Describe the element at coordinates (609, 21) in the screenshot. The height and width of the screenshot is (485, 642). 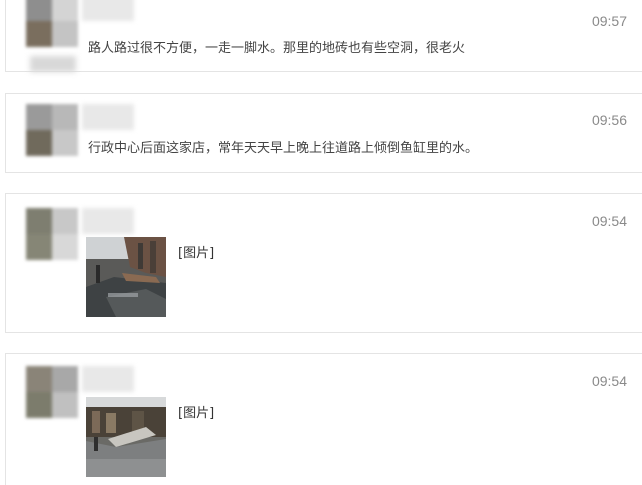
I see `message-time: 09:57` at that location.